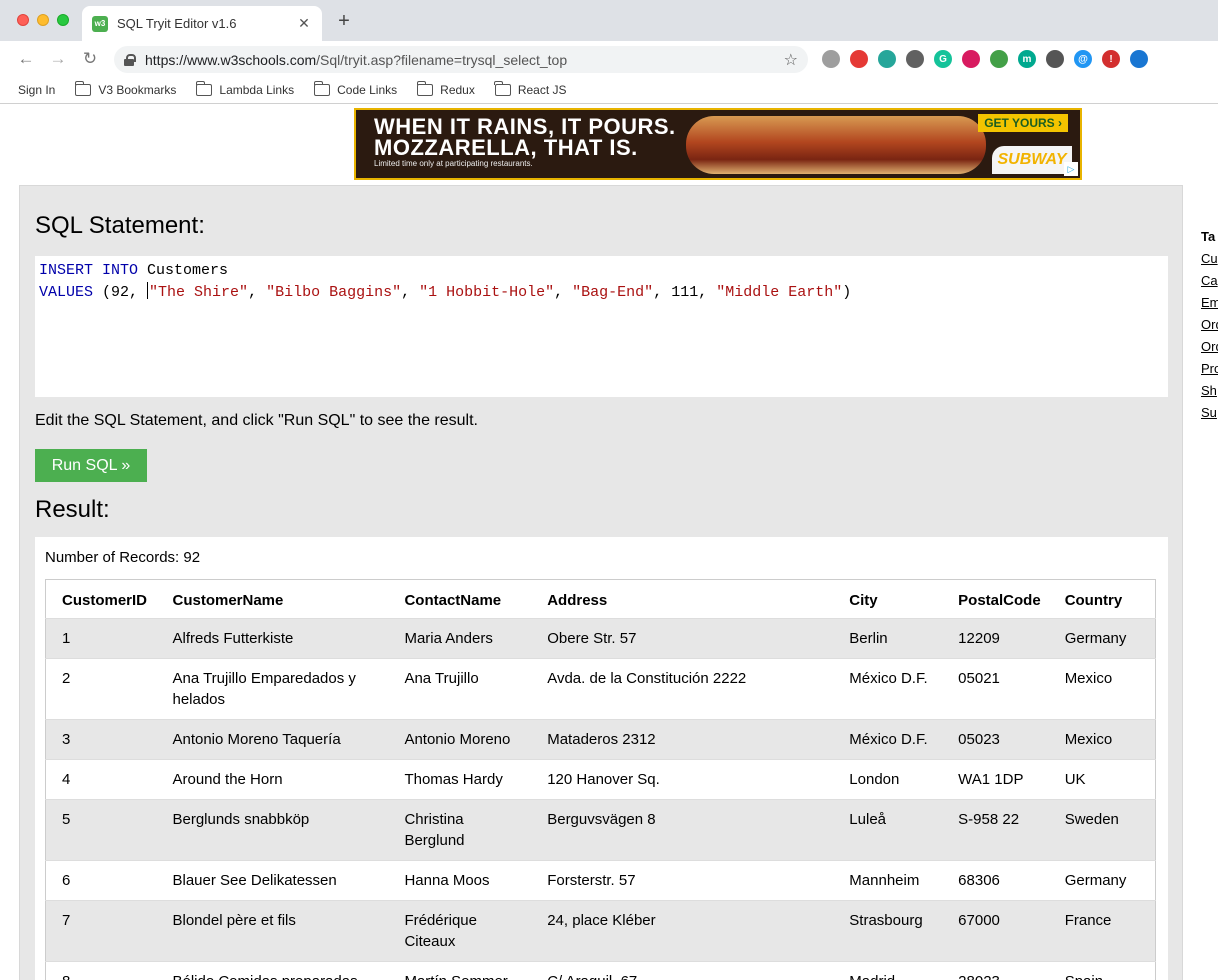  Describe the element at coordinates (888, 638) in the screenshot. I see `table-cell: Berlin` at that location.